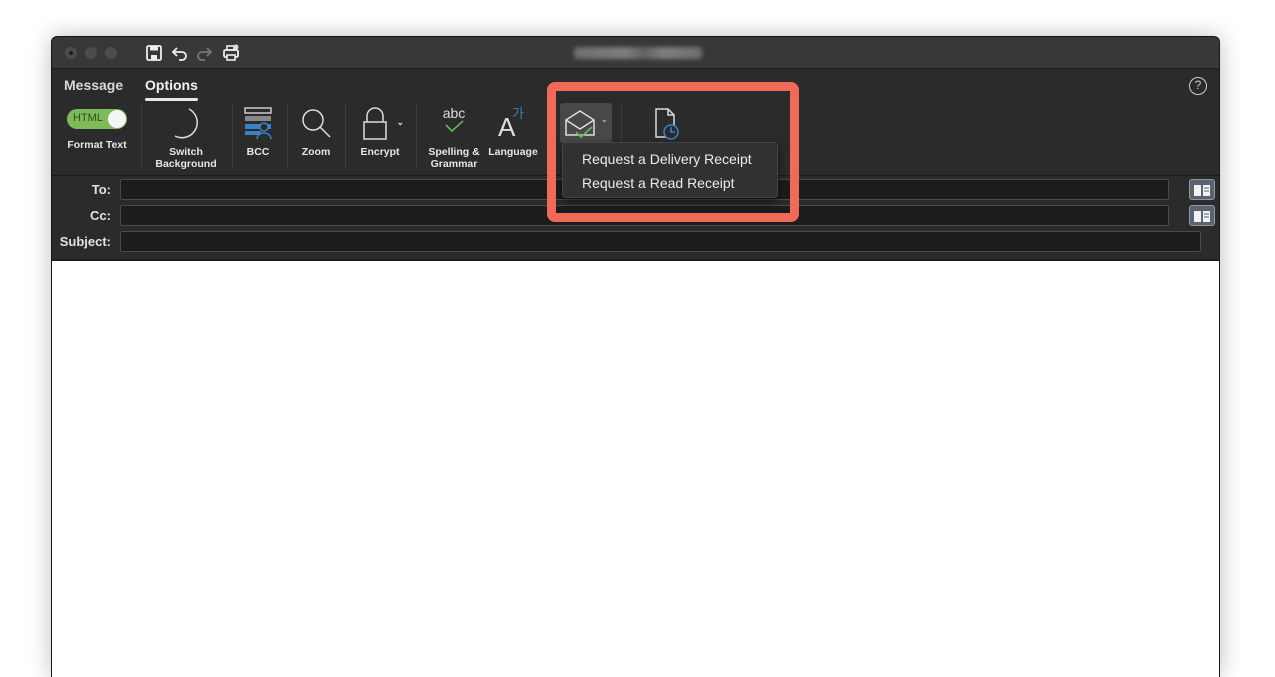 The width and height of the screenshot is (1275, 677). I want to click on save-button, so click(154, 53).